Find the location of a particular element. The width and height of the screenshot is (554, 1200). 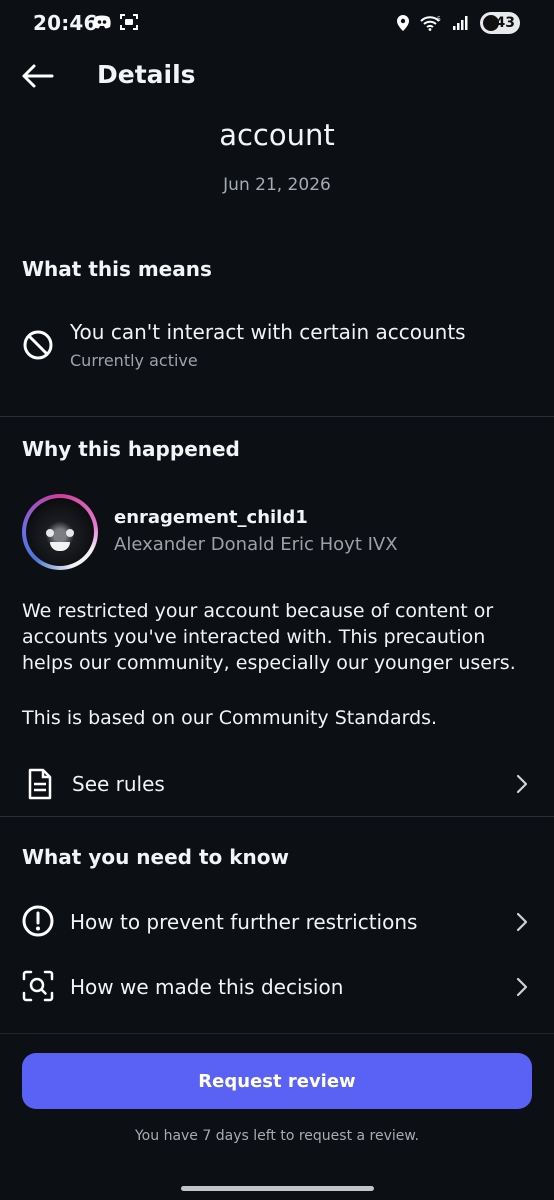

status-time: 20:46 is located at coordinates (65, 23).